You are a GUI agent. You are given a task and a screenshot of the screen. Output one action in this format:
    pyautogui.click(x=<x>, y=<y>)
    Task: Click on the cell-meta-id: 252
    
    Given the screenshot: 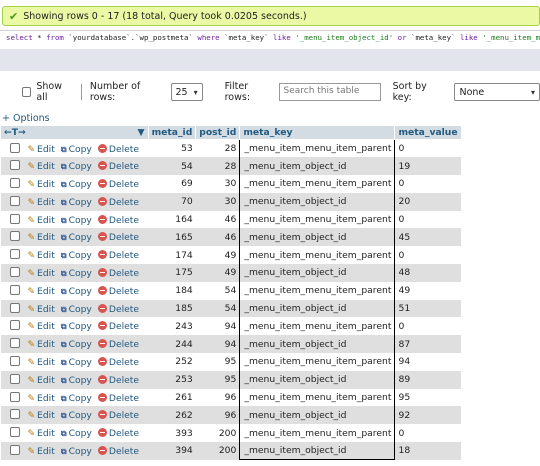 What is the action you would take?
    pyautogui.click(x=172, y=362)
    